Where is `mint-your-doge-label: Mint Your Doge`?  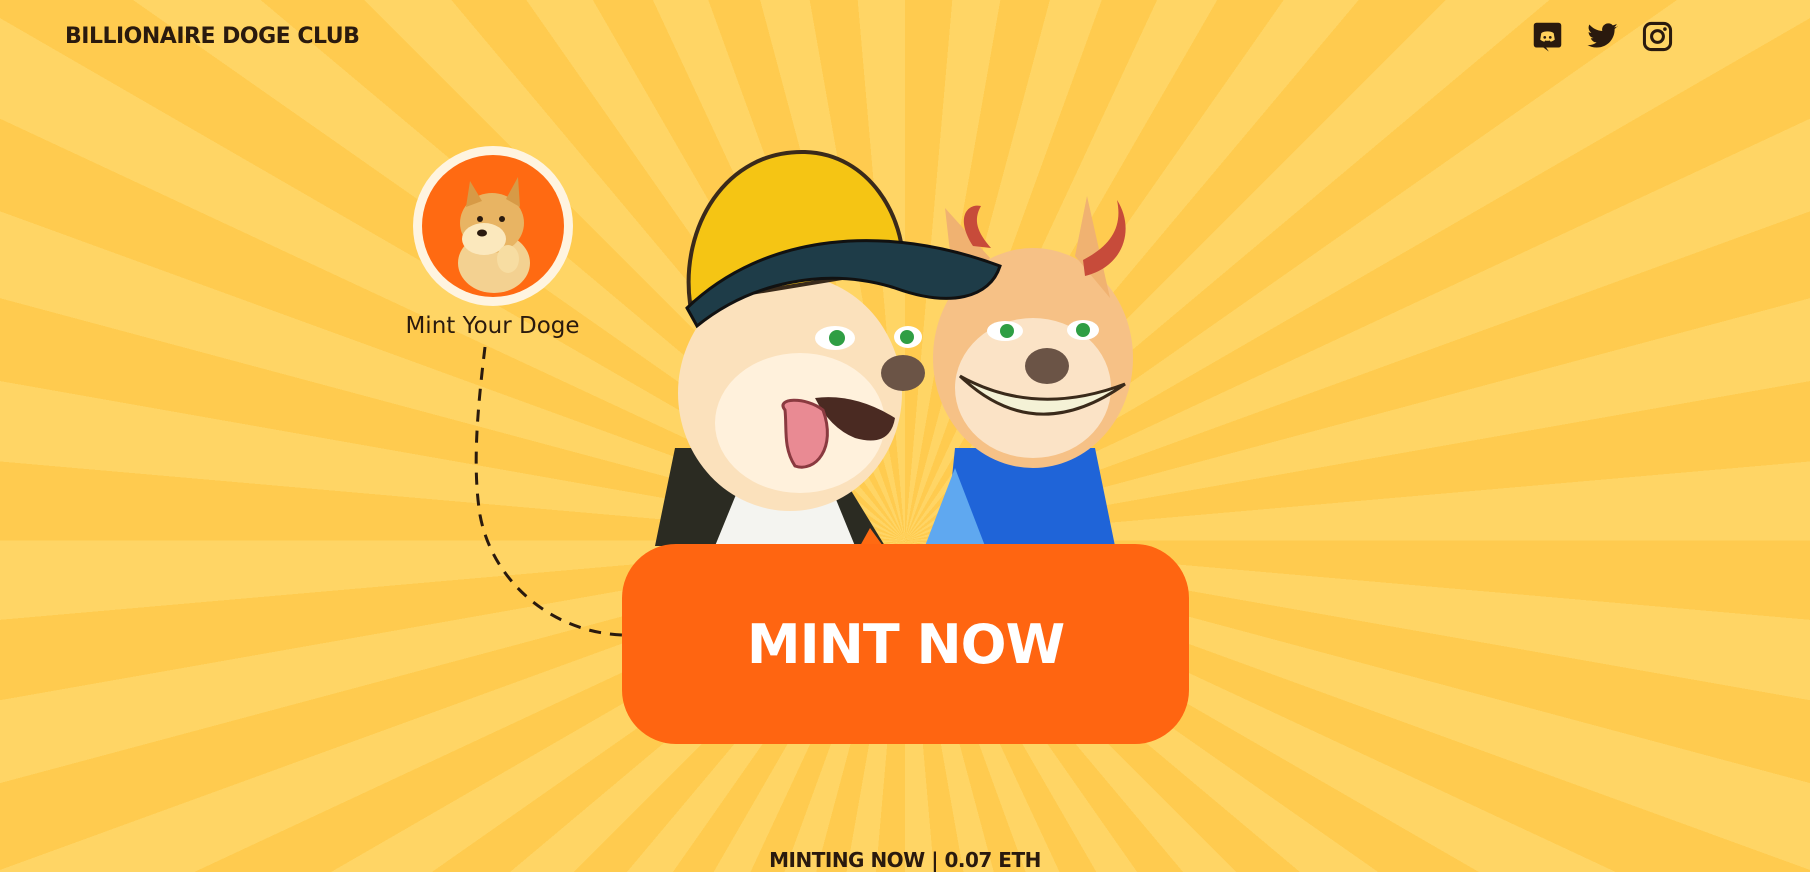
mint-your-doge-label: Mint Your Doge is located at coordinates (492, 326).